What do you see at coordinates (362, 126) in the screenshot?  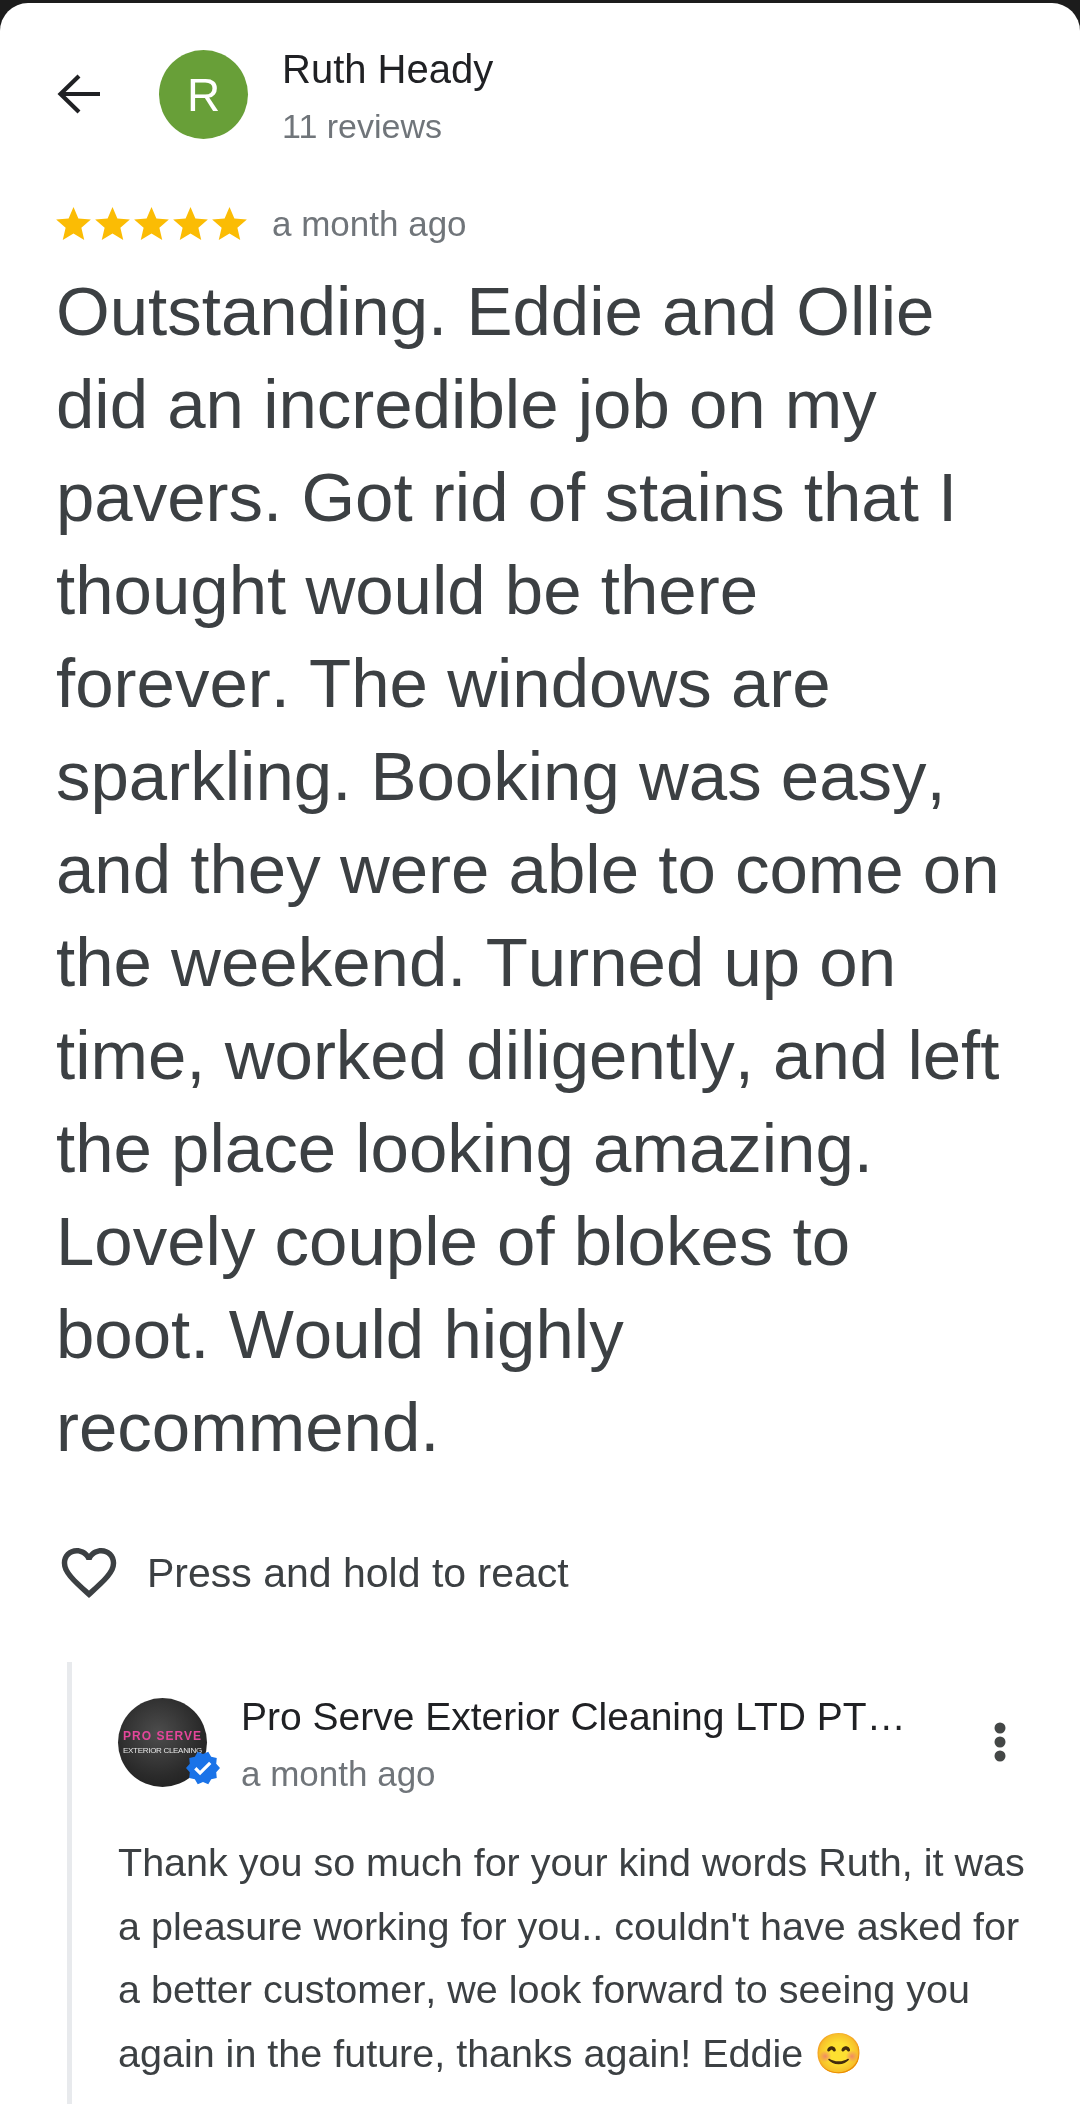 I see `review-count: 11 reviews` at bounding box center [362, 126].